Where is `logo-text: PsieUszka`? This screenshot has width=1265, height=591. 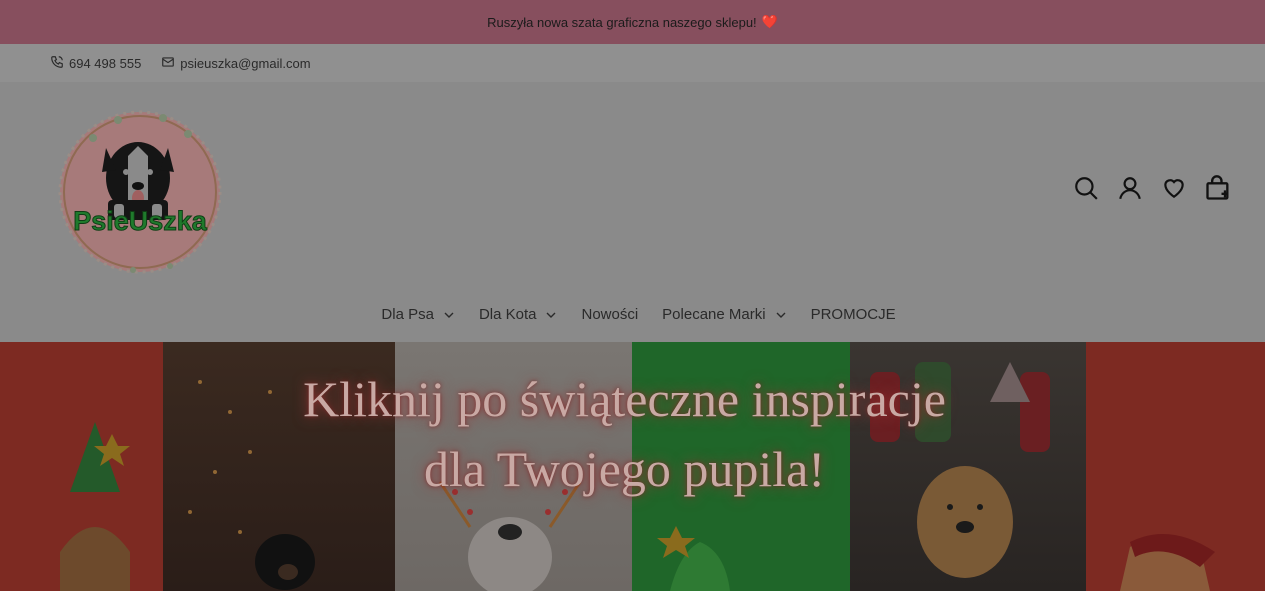 logo-text: PsieUszka is located at coordinates (140, 221).